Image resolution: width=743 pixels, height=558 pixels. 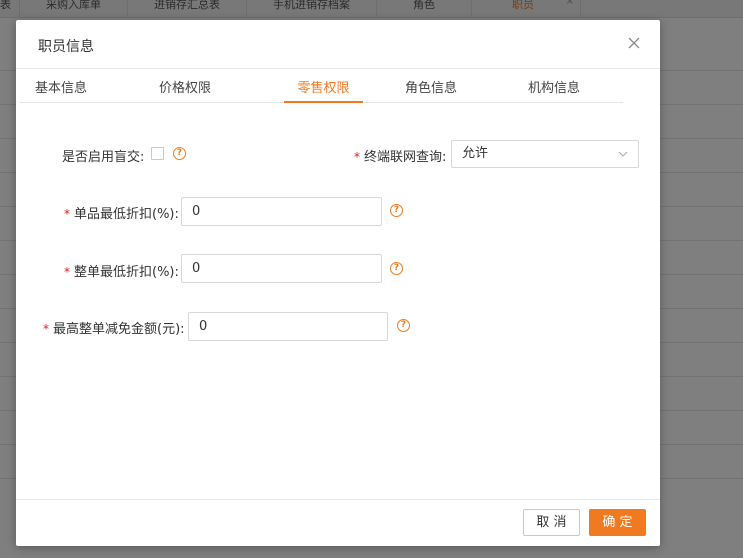 I want to click on single-min-discount-input: 0, so click(x=281, y=211).